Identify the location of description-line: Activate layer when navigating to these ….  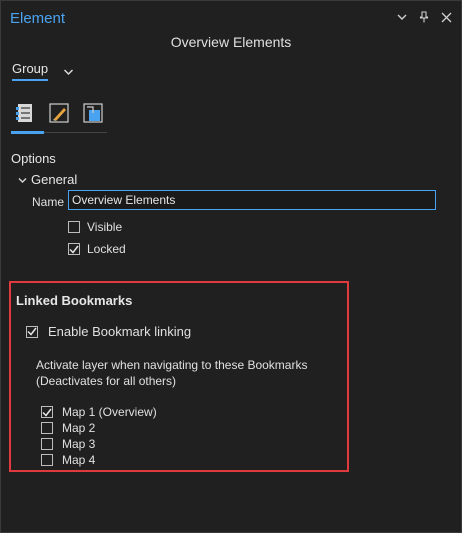
(172, 365).